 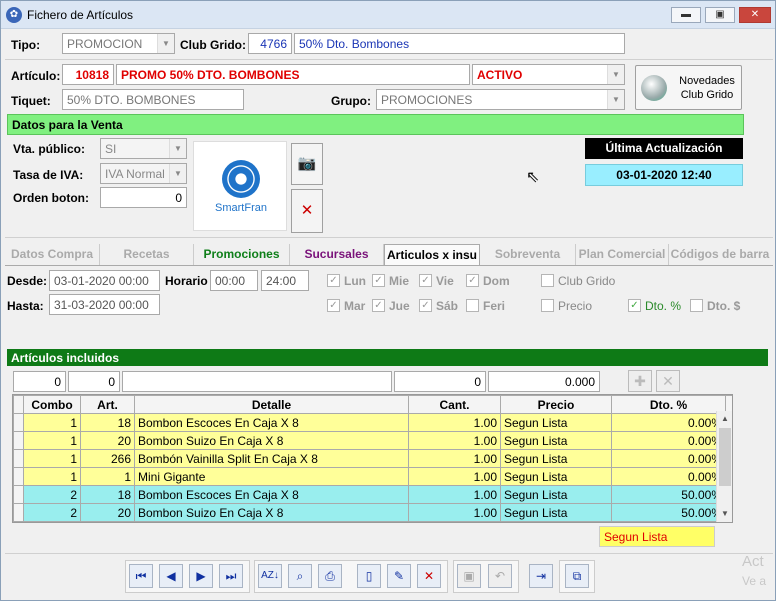 I want to click on dto-pct-checkbox: ✓, so click(x=634, y=305).